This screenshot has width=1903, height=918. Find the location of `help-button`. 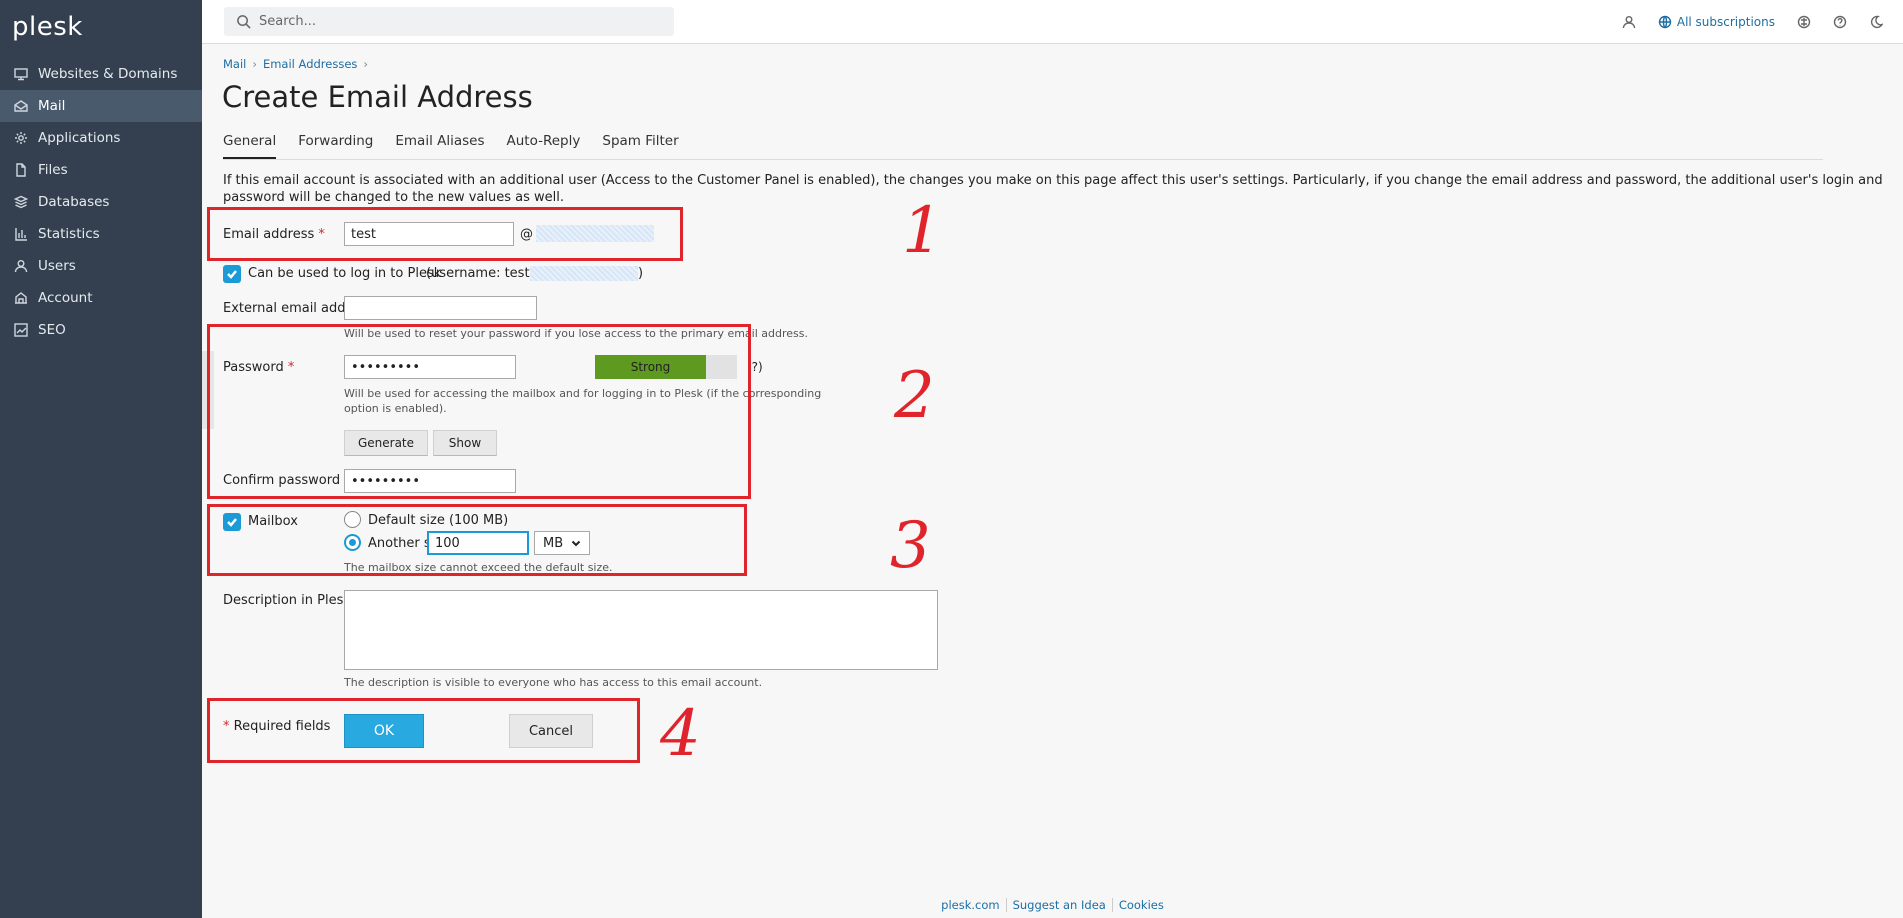

help-button is located at coordinates (1840, 22).